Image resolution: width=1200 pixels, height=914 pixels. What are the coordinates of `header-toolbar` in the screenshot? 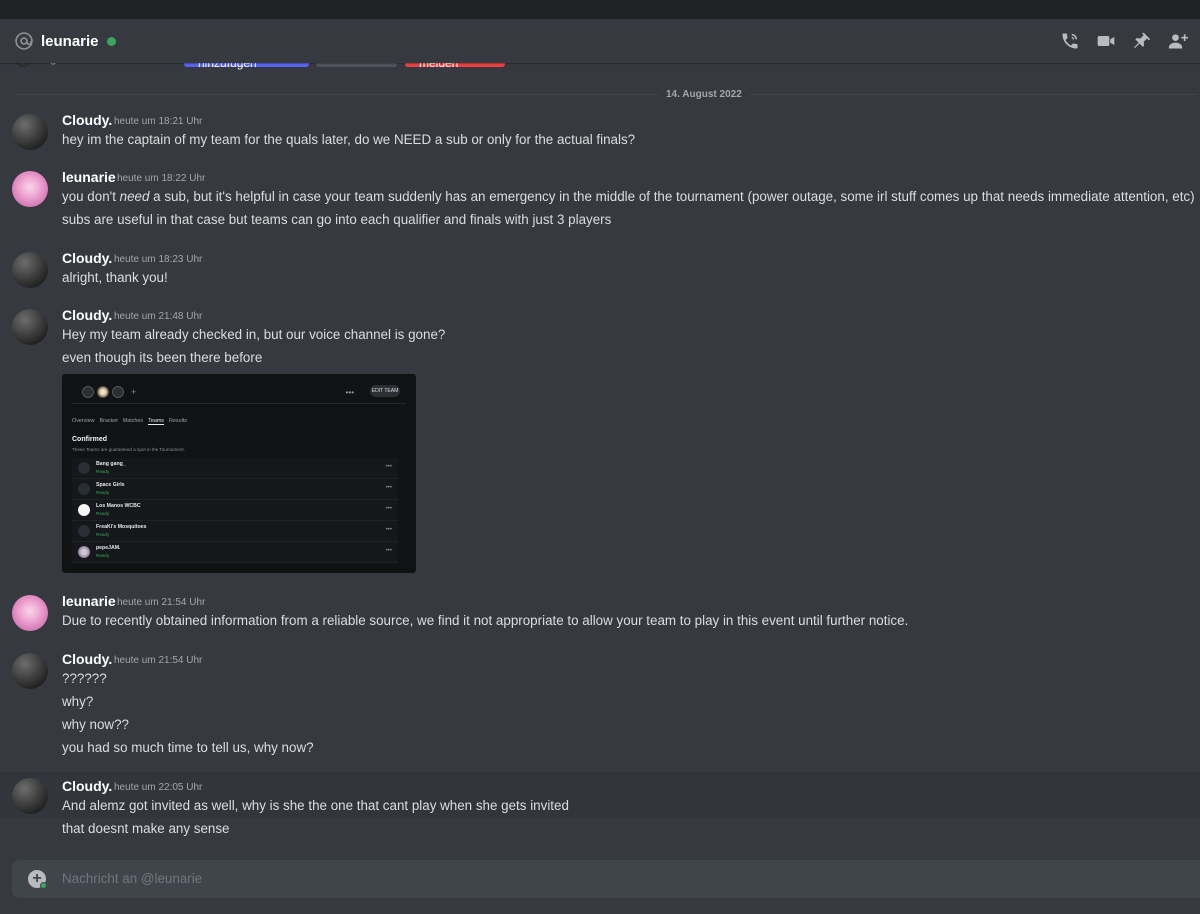 It's located at (1124, 41).